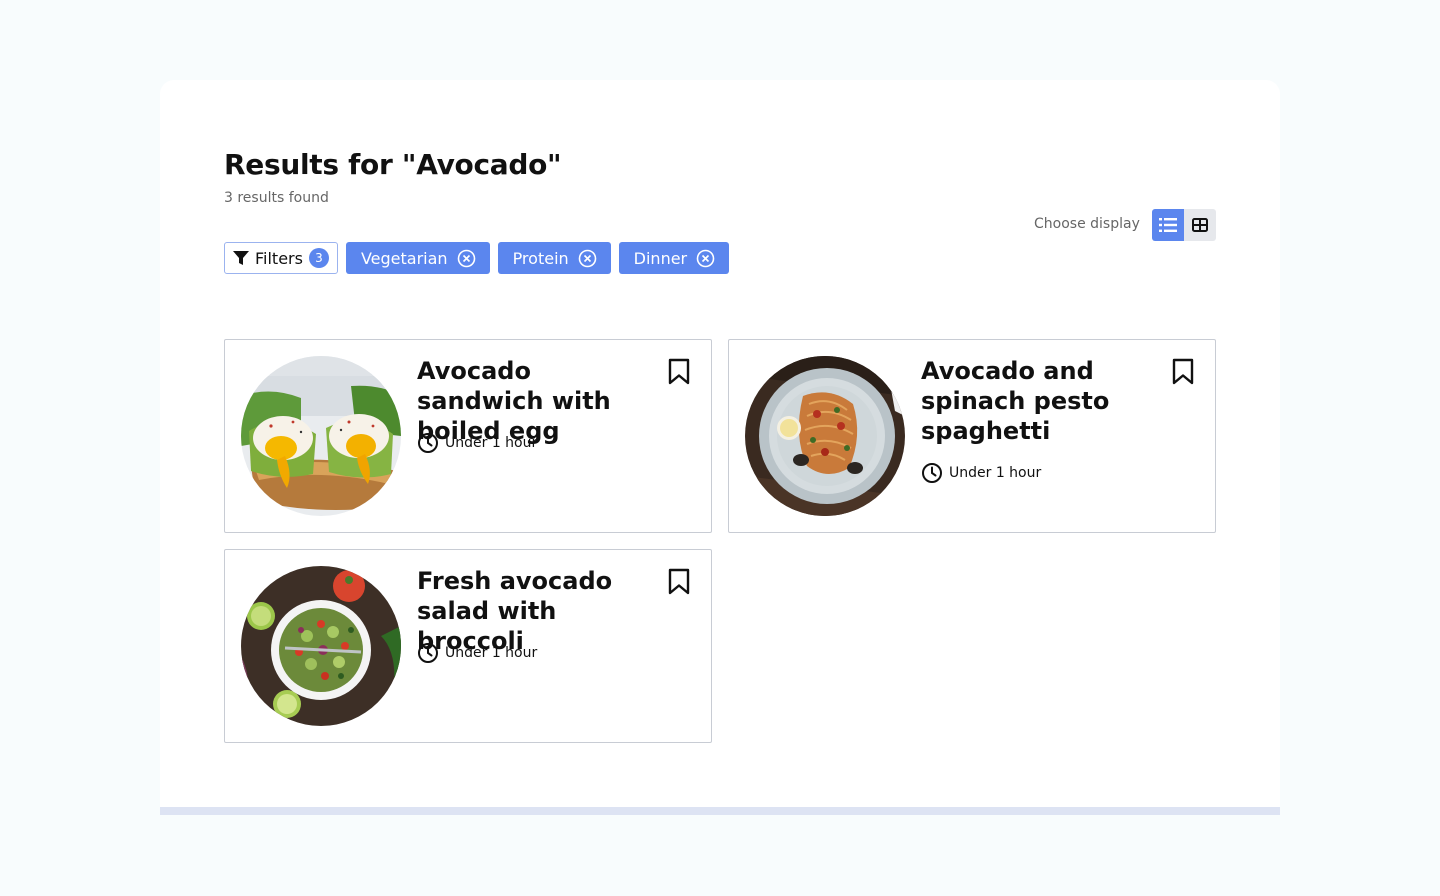  I want to click on choose-display-label: Choose display, so click(1087, 224).